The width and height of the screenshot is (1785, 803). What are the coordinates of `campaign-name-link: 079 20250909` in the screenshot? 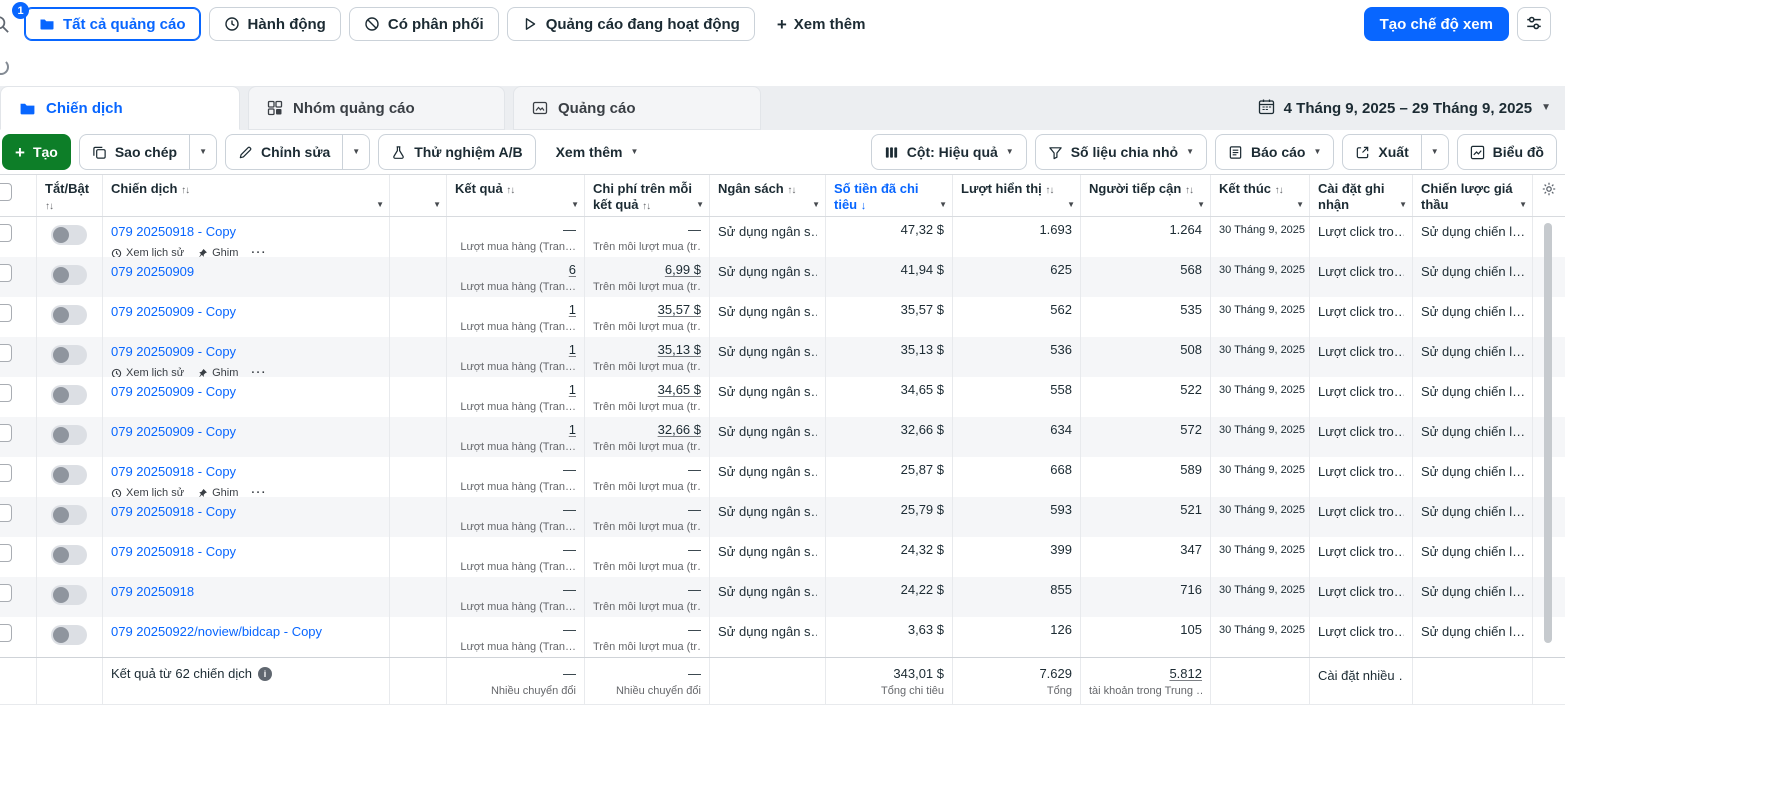 It's located at (152, 271).